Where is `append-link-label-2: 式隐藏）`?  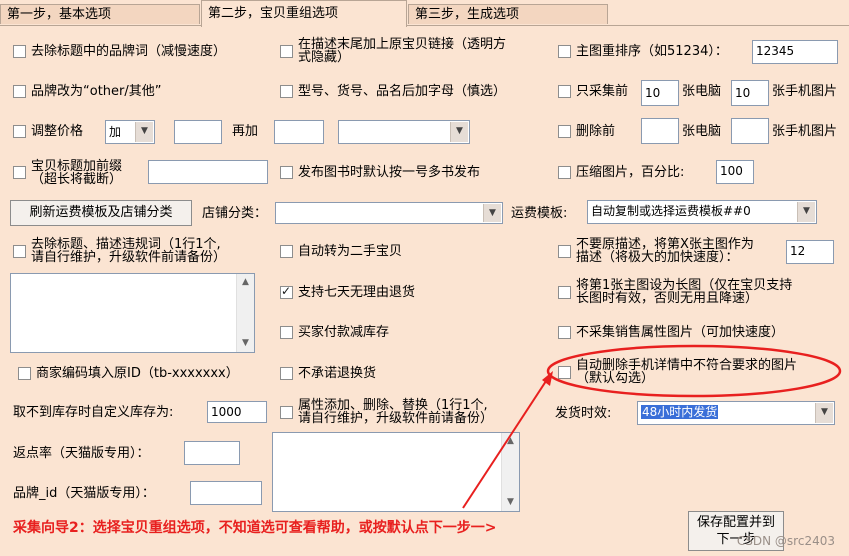
append-link-label-2: 式隐藏） is located at coordinates (324, 57).